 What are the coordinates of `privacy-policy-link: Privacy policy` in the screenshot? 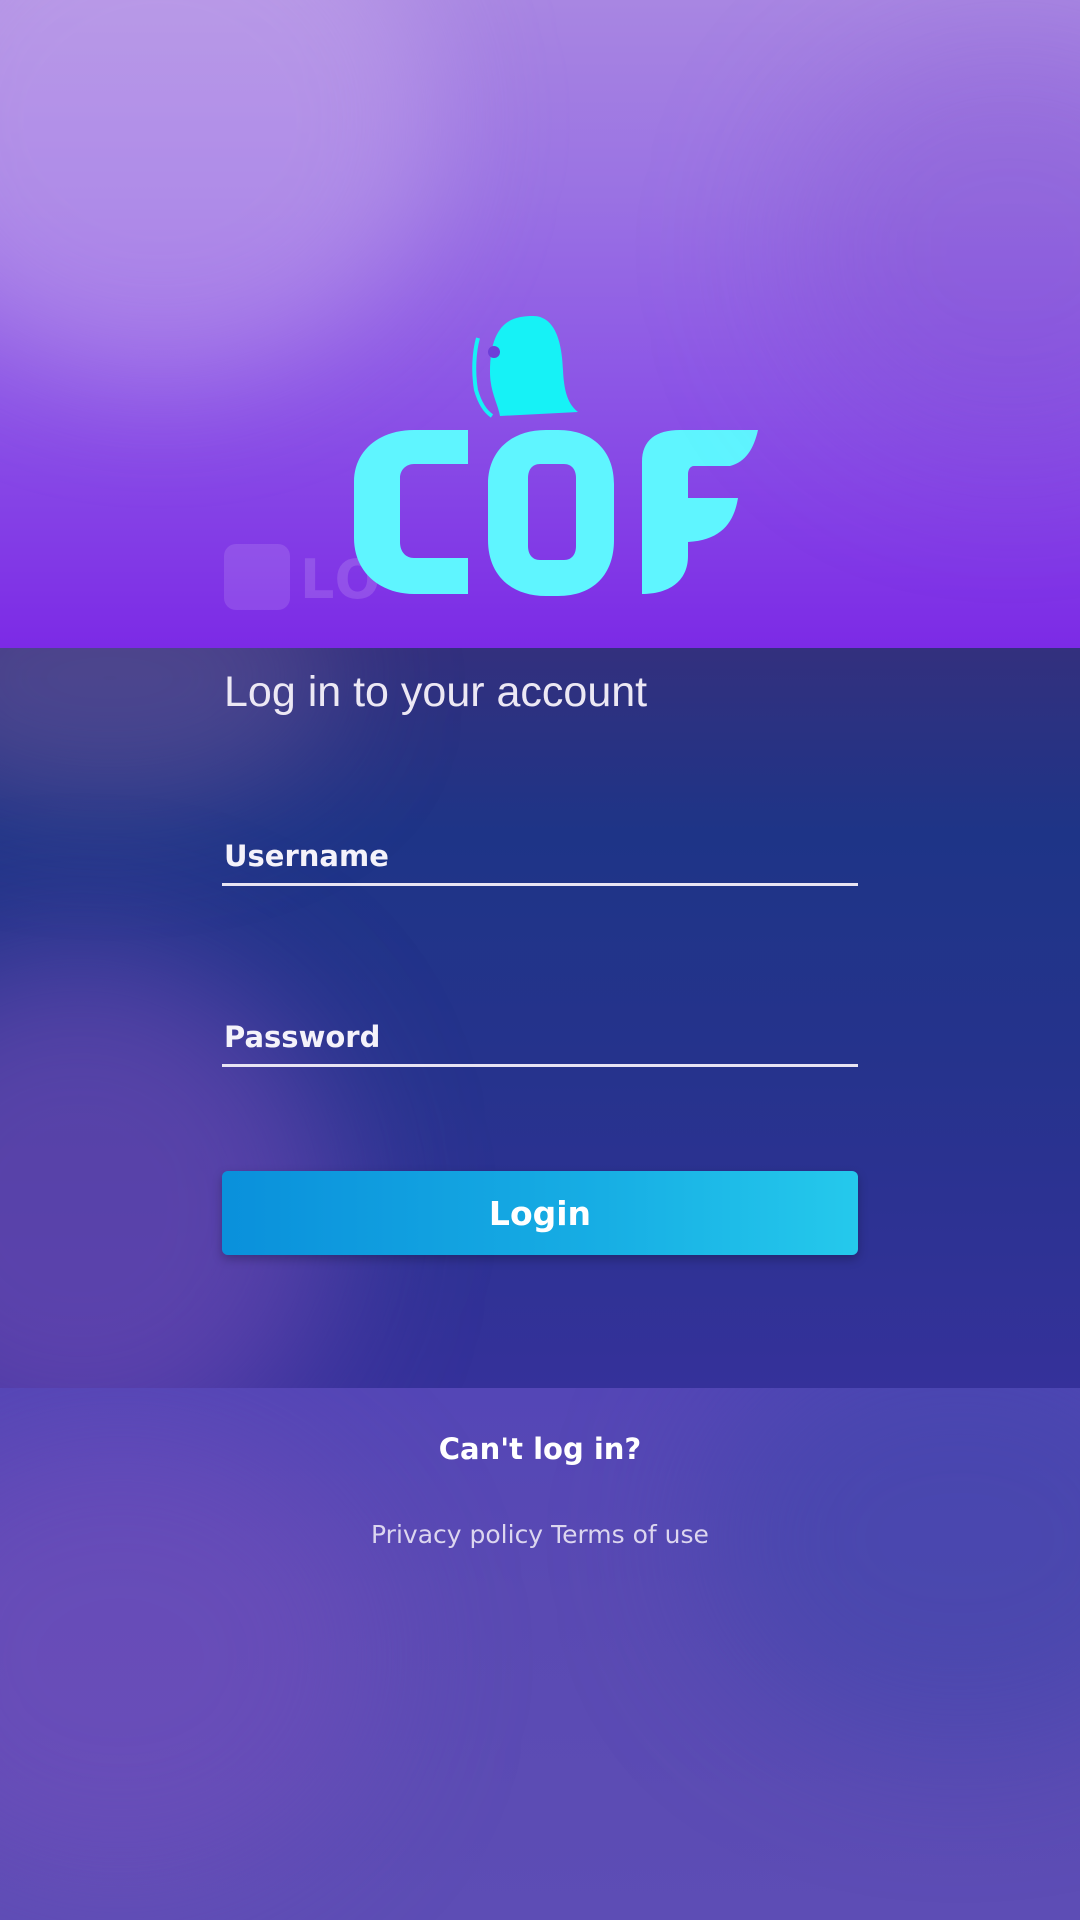 It's located at (457, 1534).